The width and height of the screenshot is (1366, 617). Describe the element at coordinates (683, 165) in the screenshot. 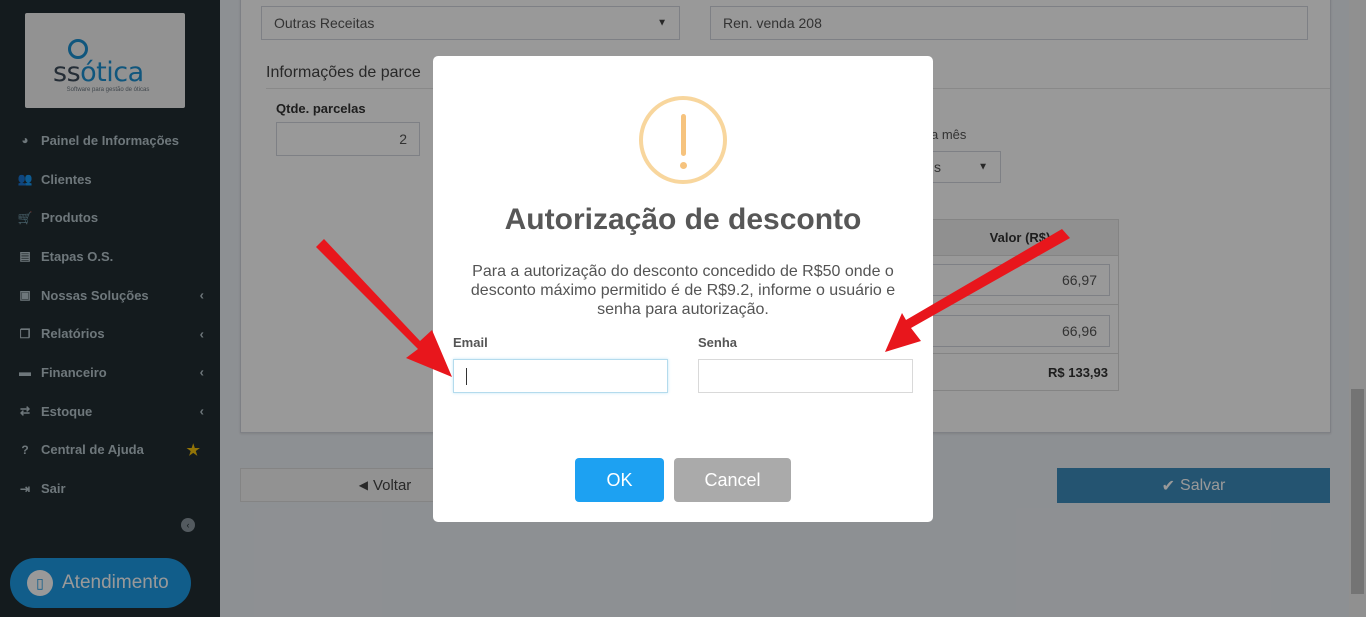

I see `warning-icon-dot` at that location.